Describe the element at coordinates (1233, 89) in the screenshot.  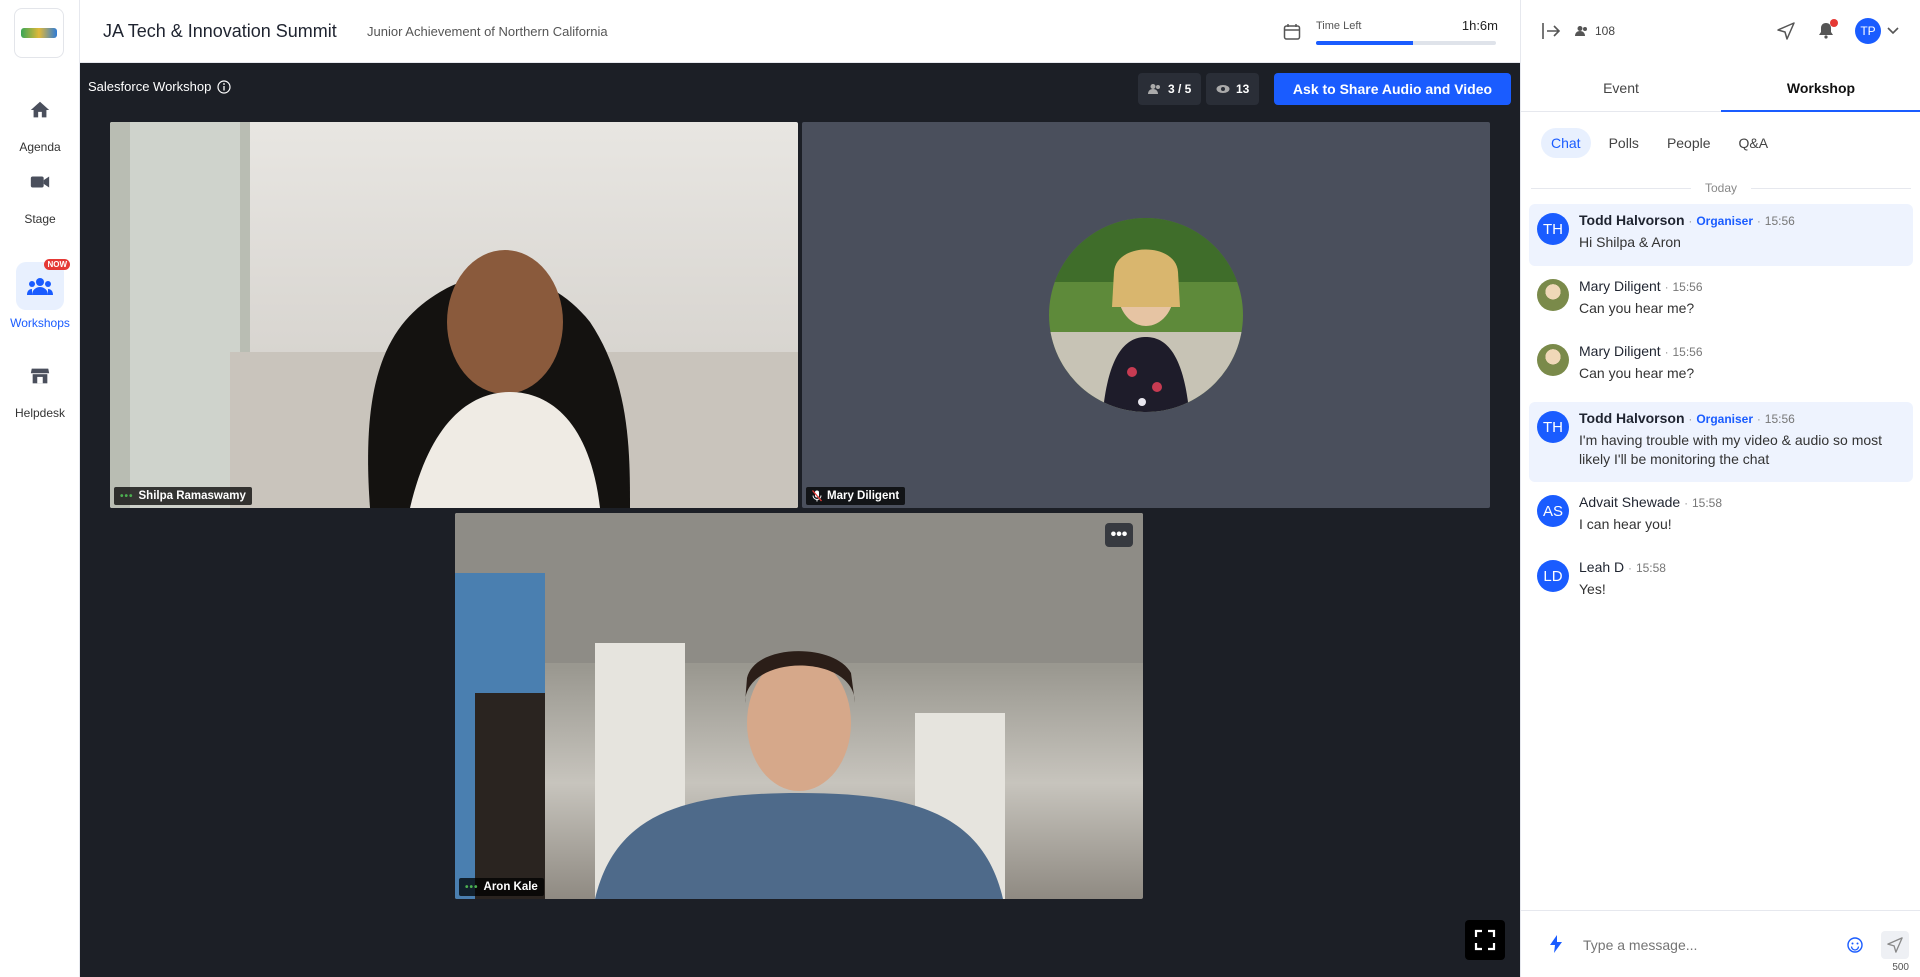
I see `viewers-counter: 13` at that location.